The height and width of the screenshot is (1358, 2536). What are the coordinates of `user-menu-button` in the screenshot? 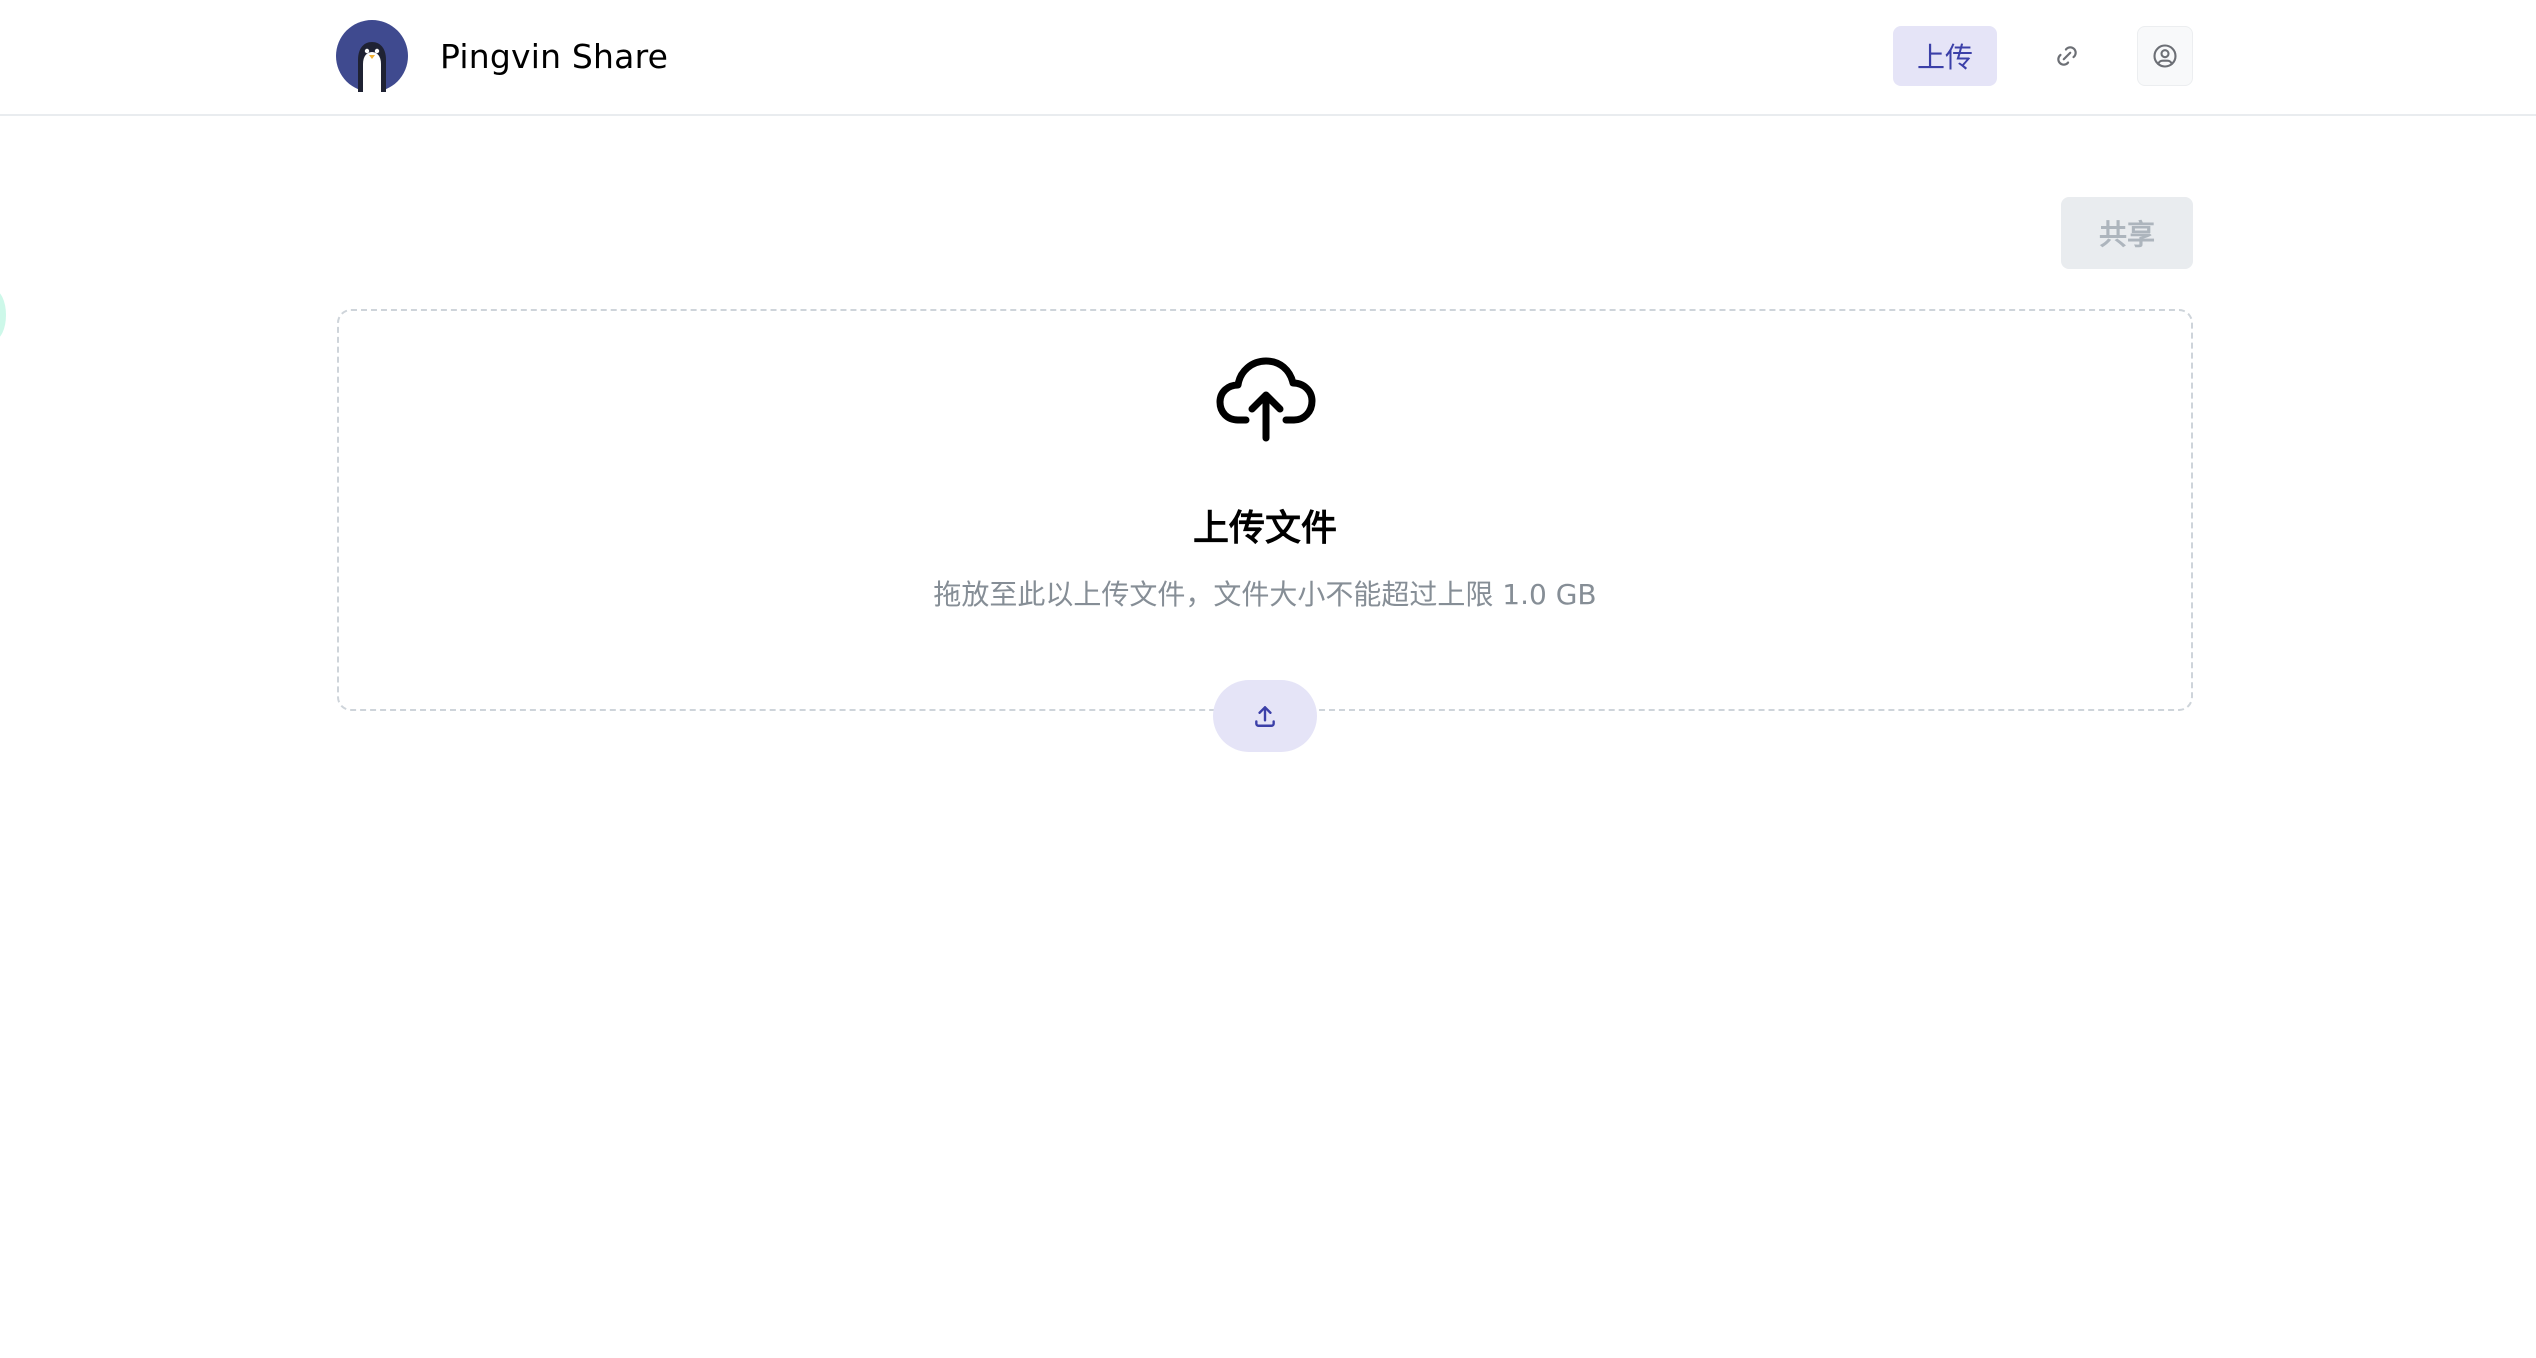 It's located at (2165, 56).